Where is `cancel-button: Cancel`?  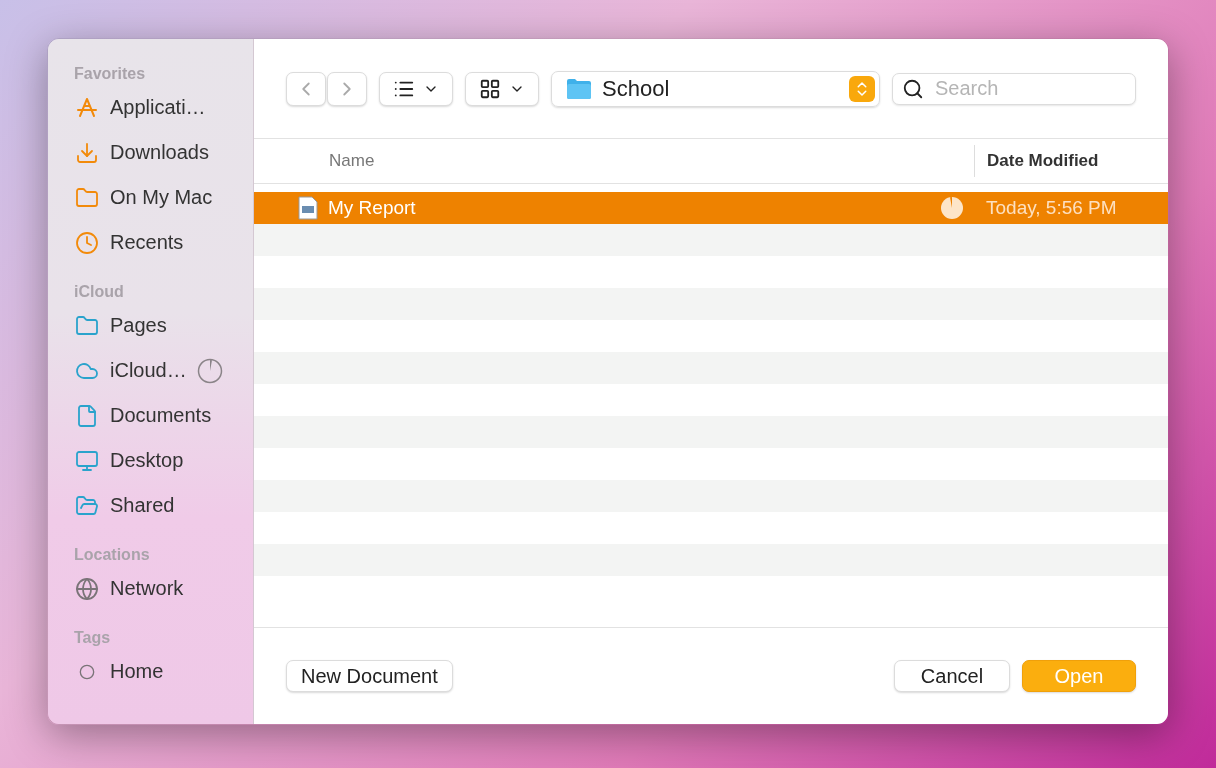 cancel-button: Cancel is located at coordinates (952, 676).